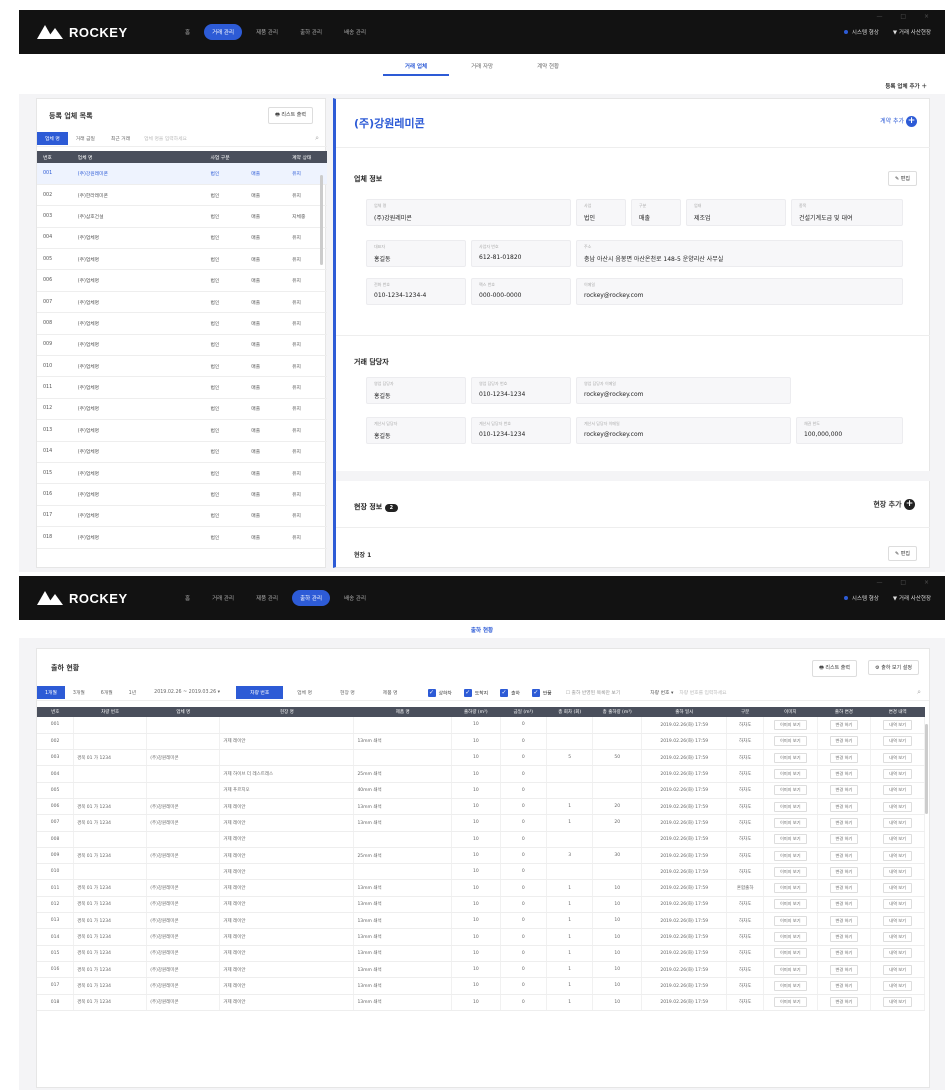 The image size is (945, 1090). I want to click on column-header: 출하량 (m³), so click(476, 712).